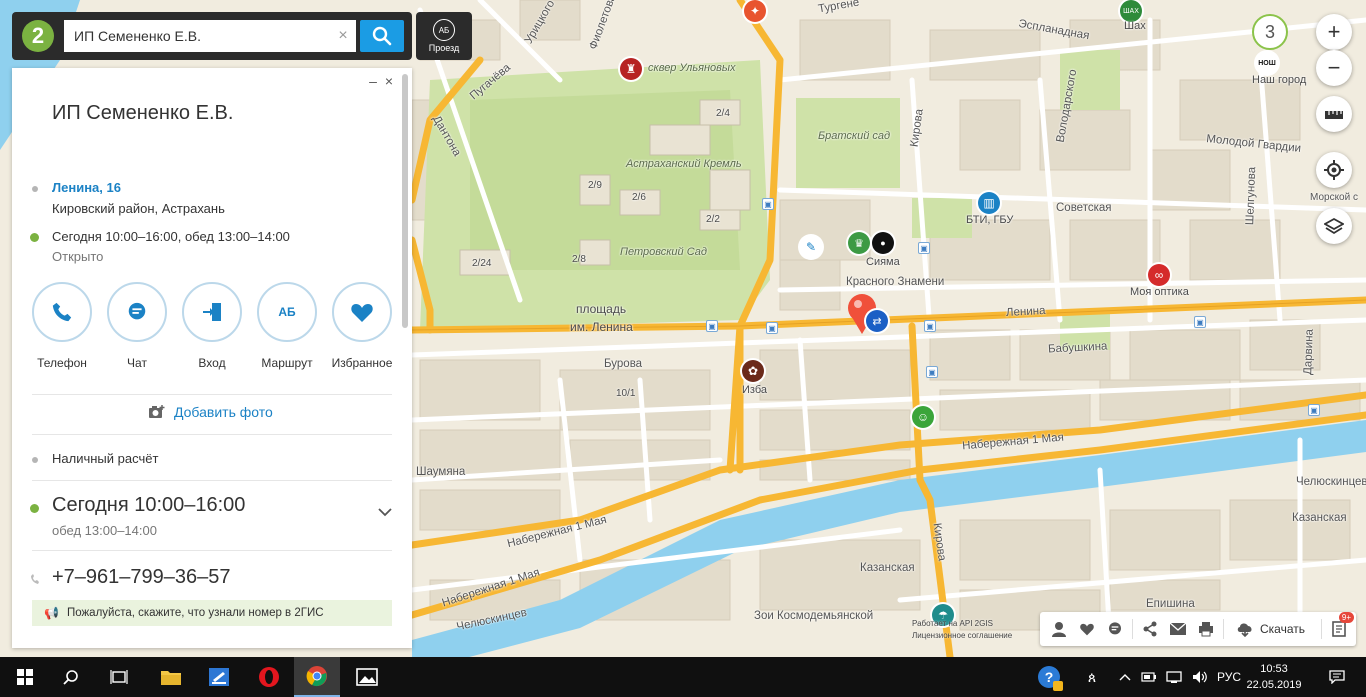 This screenshot has height=697, width=1366. What do you see at coordinates (1279, 80) in the screenshot?
I see `poi-nash-label: Наш город` at bounding box center [1279, 80].